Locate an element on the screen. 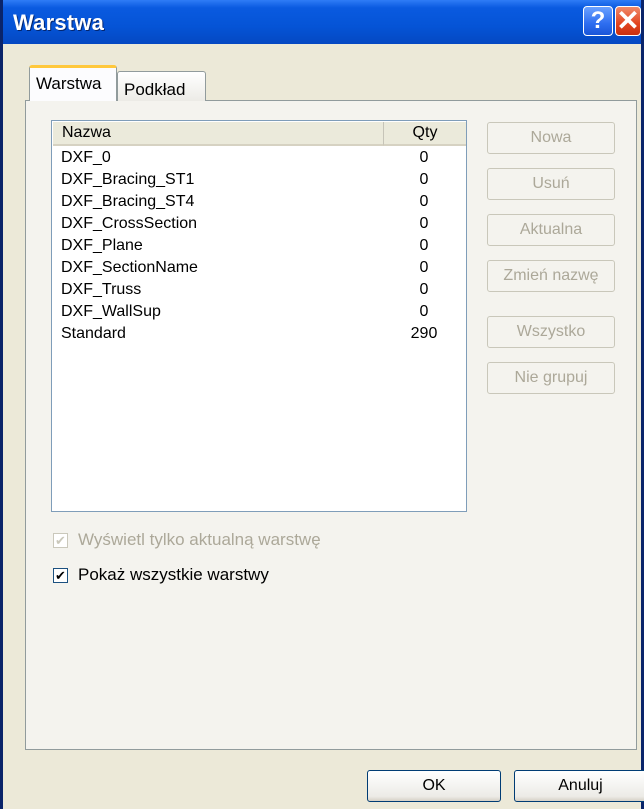  layer-name: DXF_0 is located at coordinates (86, 157).